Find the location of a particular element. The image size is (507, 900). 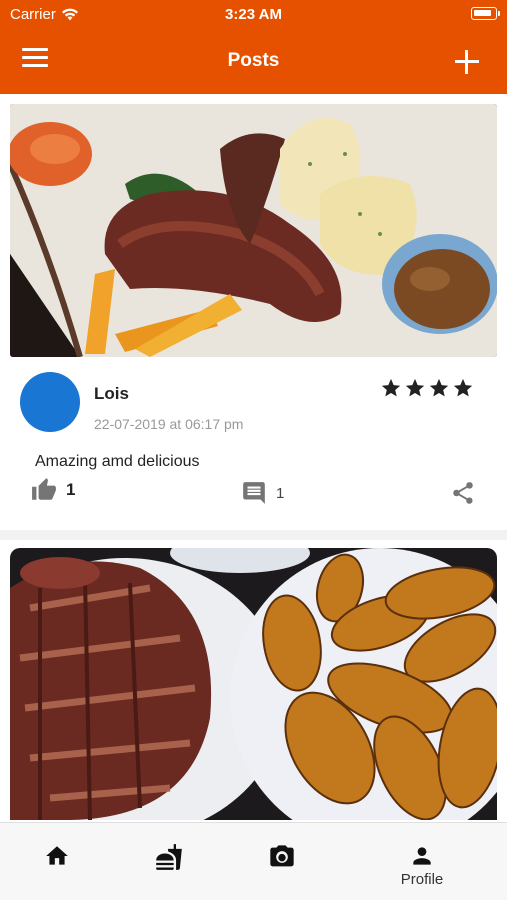

status-bar: Carrier 3:23 AM is located at coordinates (253, 14).